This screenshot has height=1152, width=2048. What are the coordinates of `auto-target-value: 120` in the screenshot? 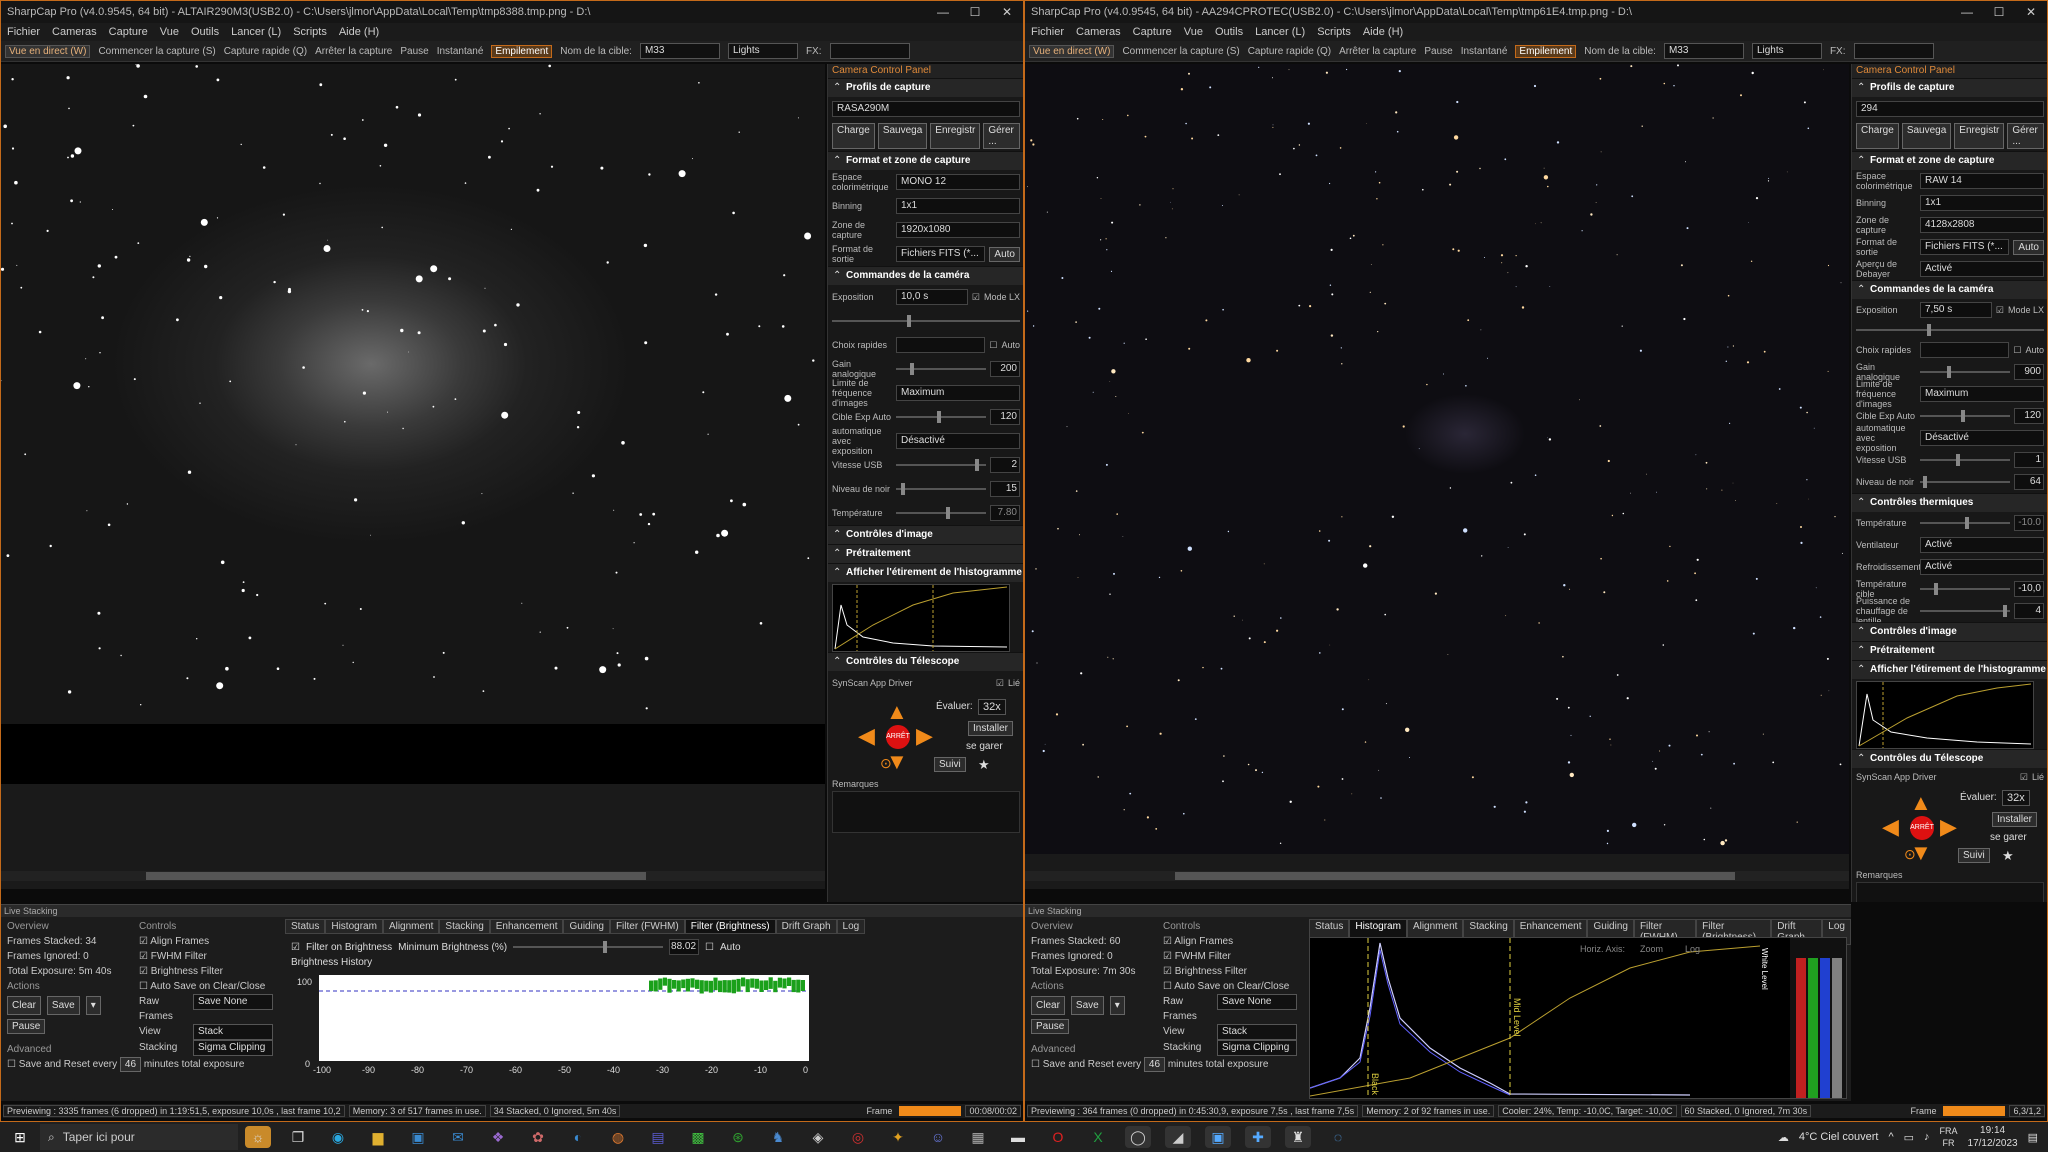 It's located at (1005, 417).